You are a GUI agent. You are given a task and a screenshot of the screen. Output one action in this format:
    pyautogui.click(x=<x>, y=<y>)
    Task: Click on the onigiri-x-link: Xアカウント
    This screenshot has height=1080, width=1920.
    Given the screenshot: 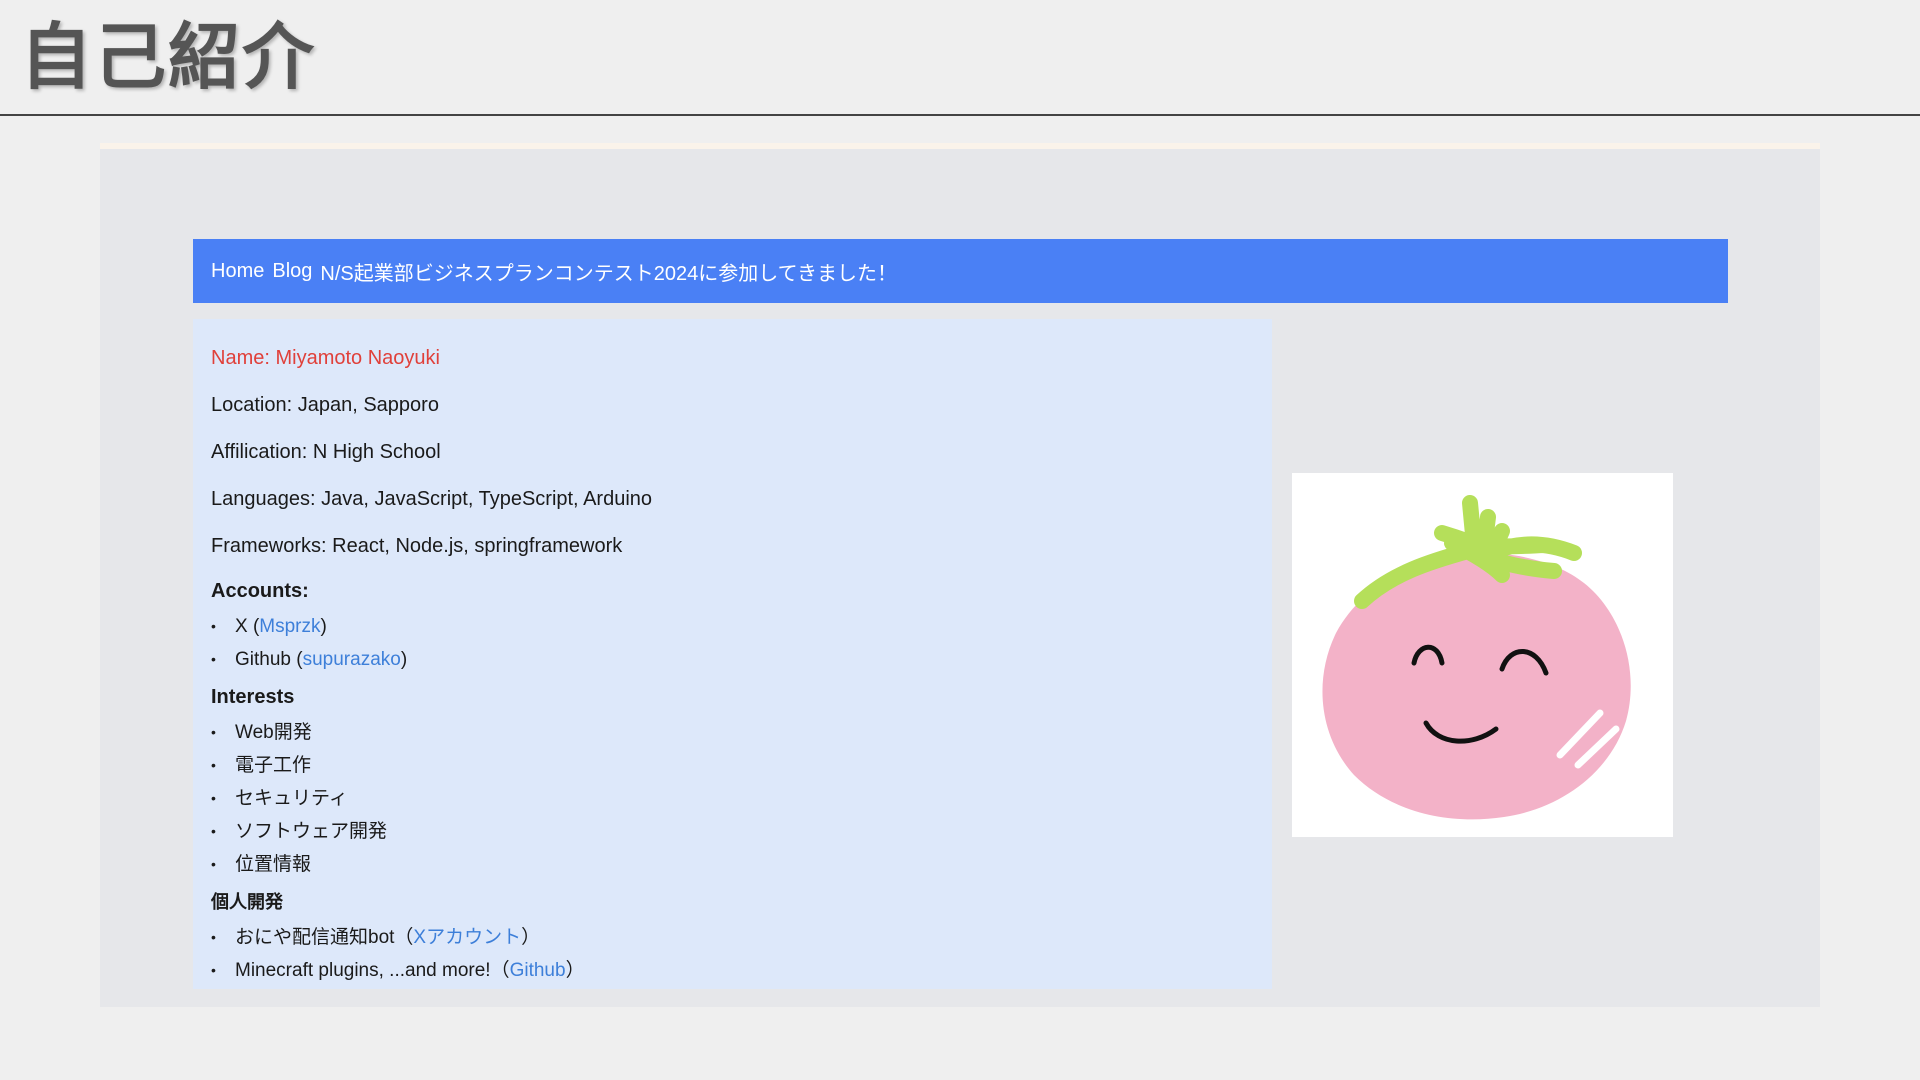 What is the action you would take?
    pyautogui.click(x=467, y=937)
    